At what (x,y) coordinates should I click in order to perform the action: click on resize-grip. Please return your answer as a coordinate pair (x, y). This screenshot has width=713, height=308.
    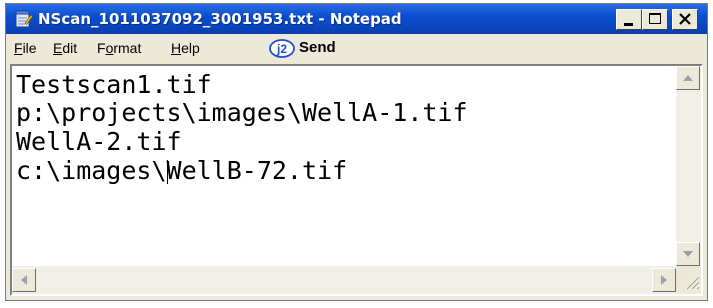
    Looking at the image, I should click on (688, 280).